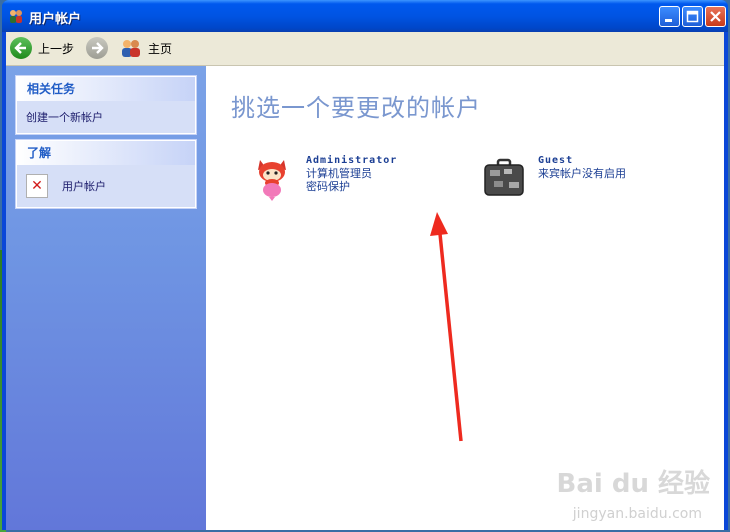 The width and height of the screenshot is (730, 532). I want to click on close-button, so click(715, 16).